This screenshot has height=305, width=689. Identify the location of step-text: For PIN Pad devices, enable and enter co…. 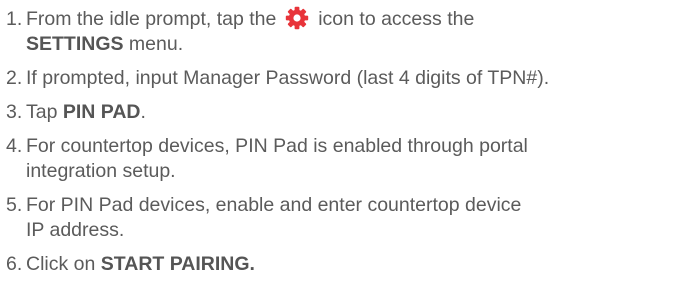
(274, 205).